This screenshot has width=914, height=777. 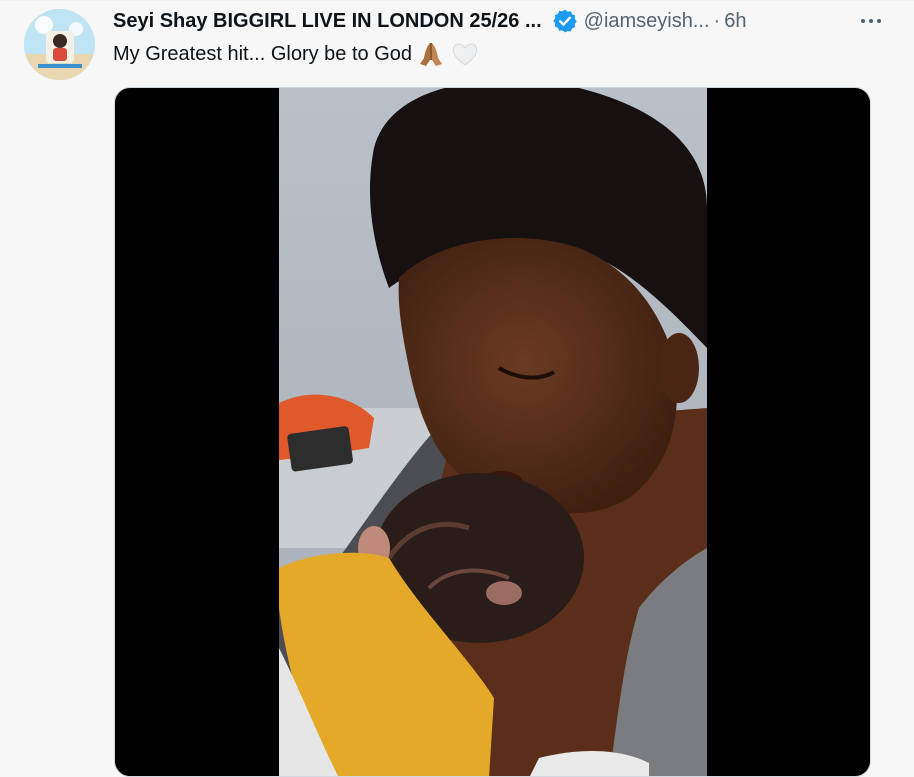 I want to click on timestamp: 6h, so click(x=735, y=21).